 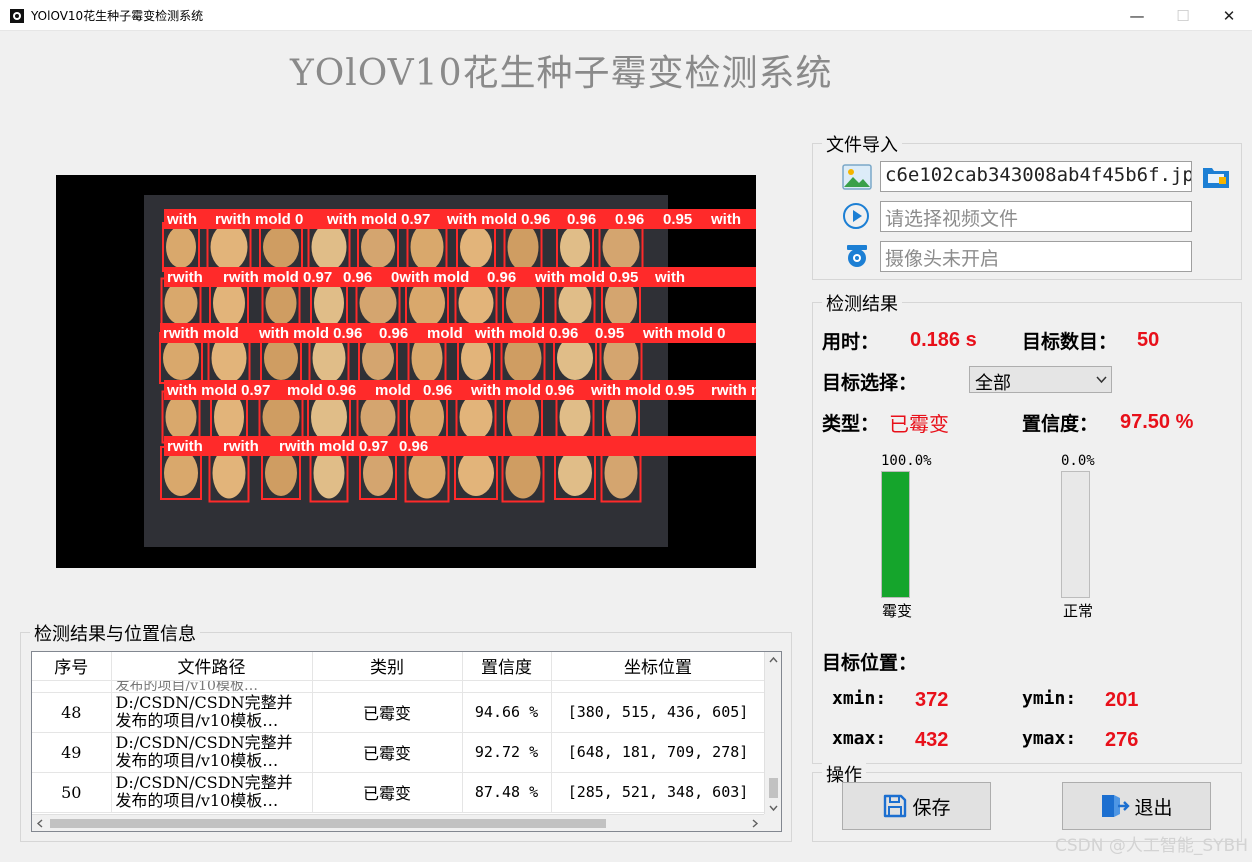 What do you see at coordinates (328, 823) in the screenshot?
I see `horizontal-scroll-thumb` at bounding box center [328, 823].